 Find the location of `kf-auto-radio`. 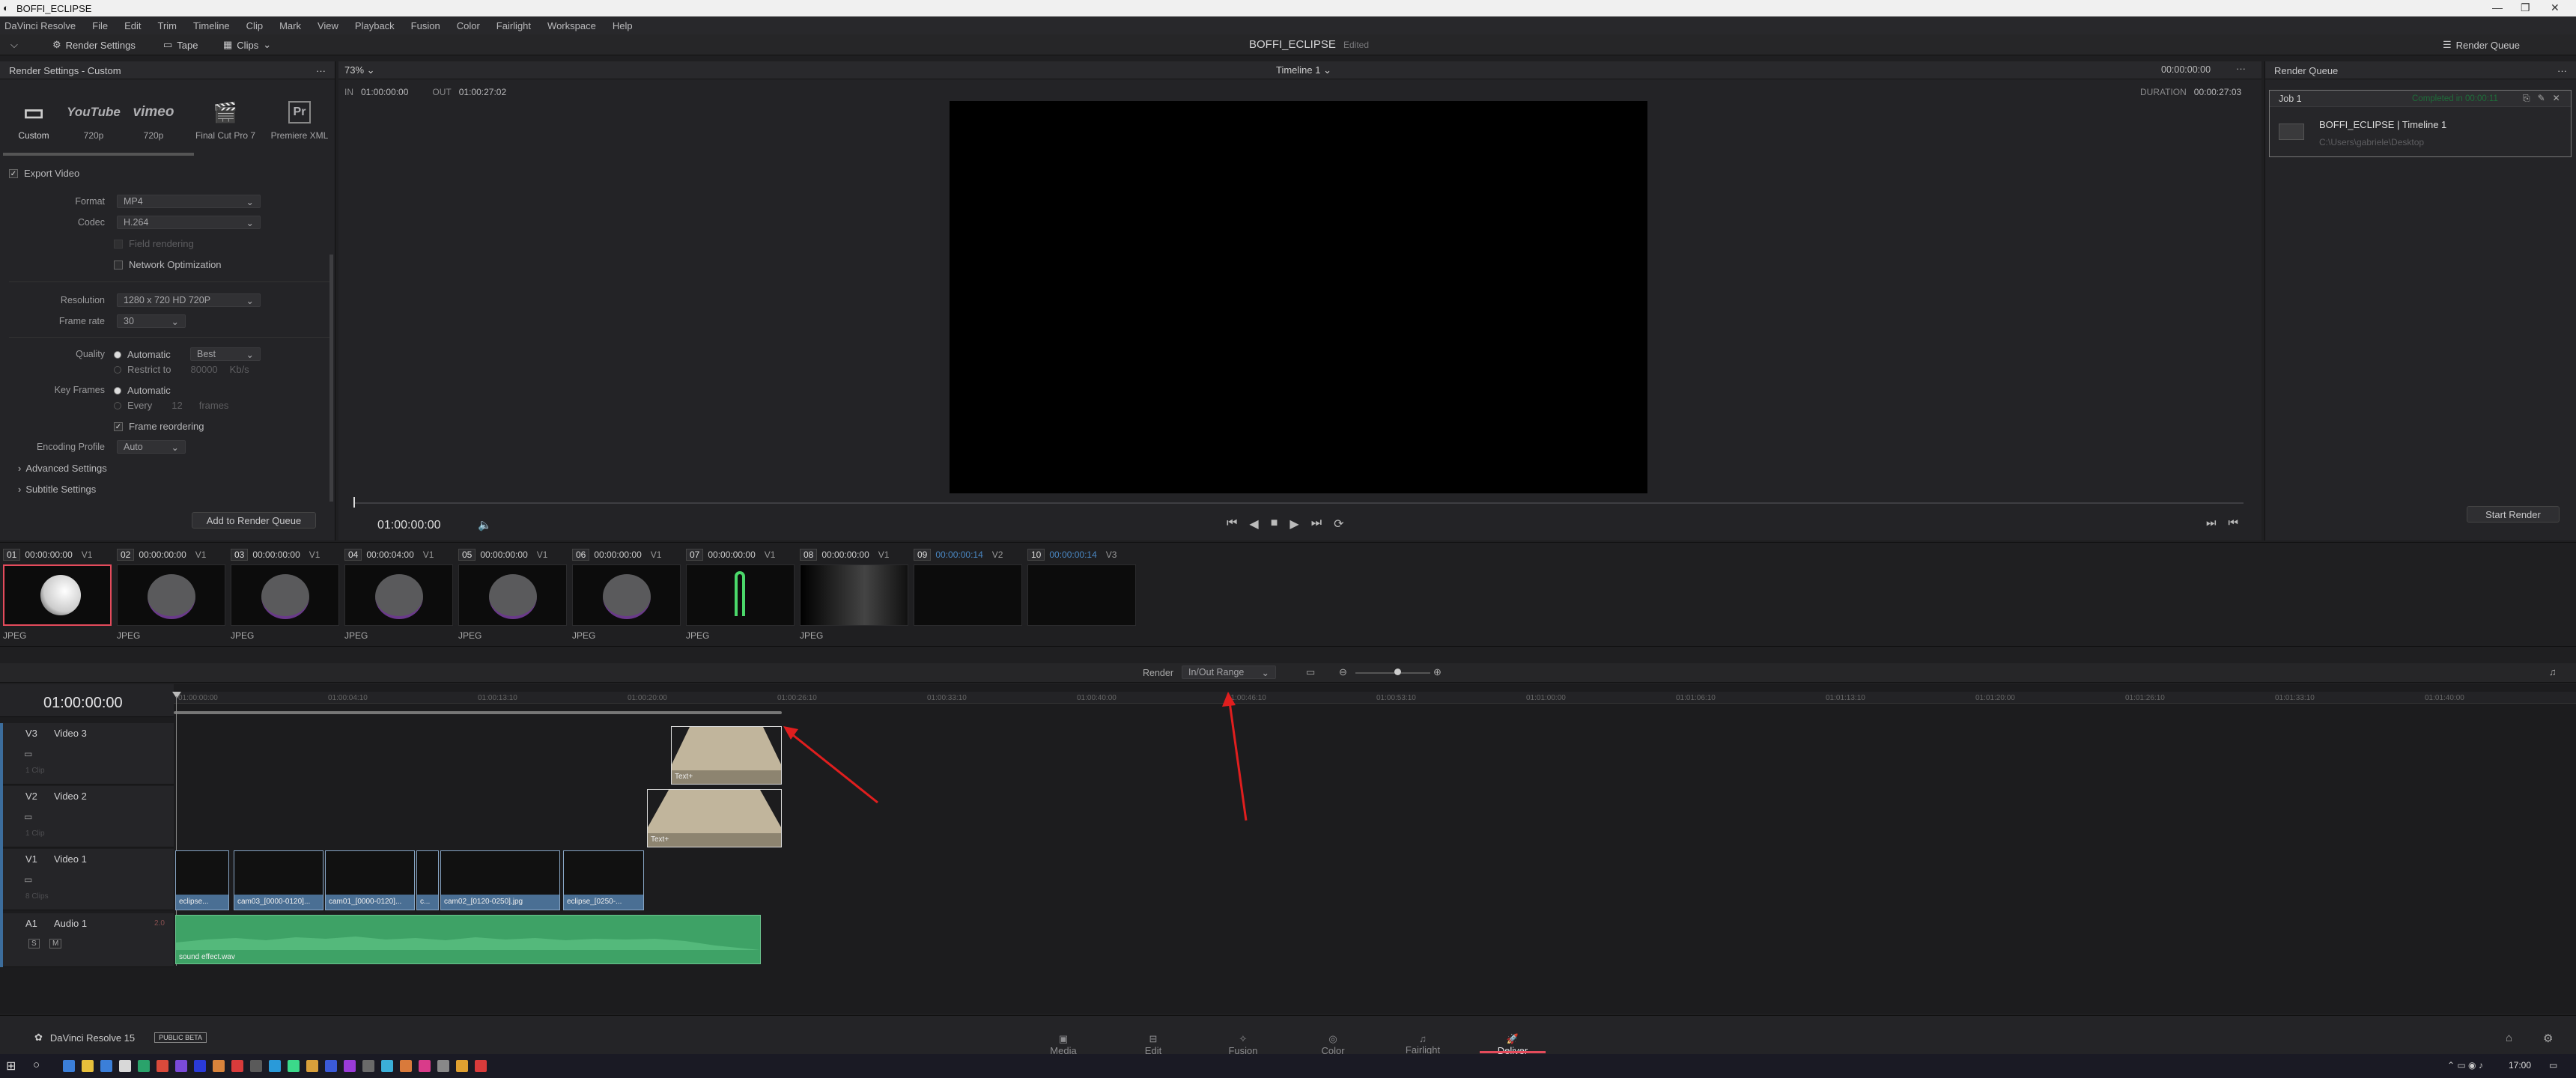

kf-auto-radio is located at coordinates (117, 390).